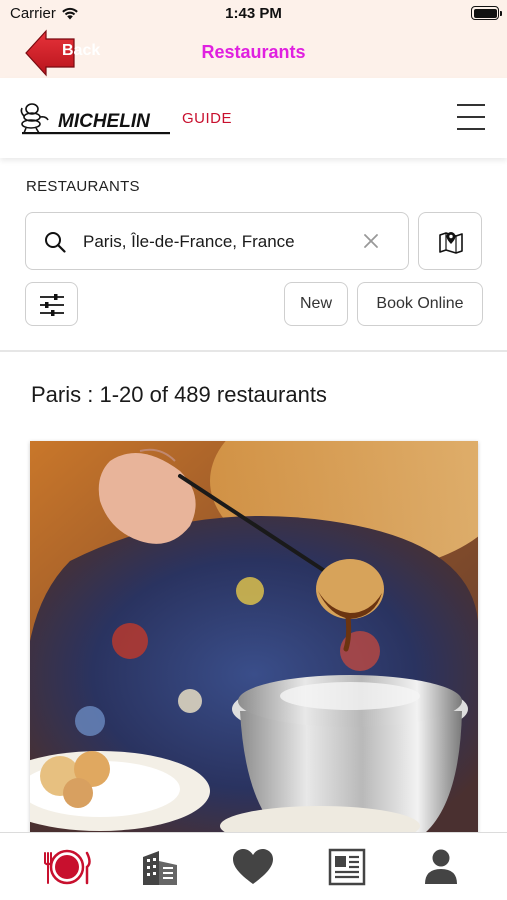 This screenshot has height=900, width=507. What do you see at coordinates (471, 117) in the screenshot?
I see `hamburger-menu-button` at bounding box center [471, 117].